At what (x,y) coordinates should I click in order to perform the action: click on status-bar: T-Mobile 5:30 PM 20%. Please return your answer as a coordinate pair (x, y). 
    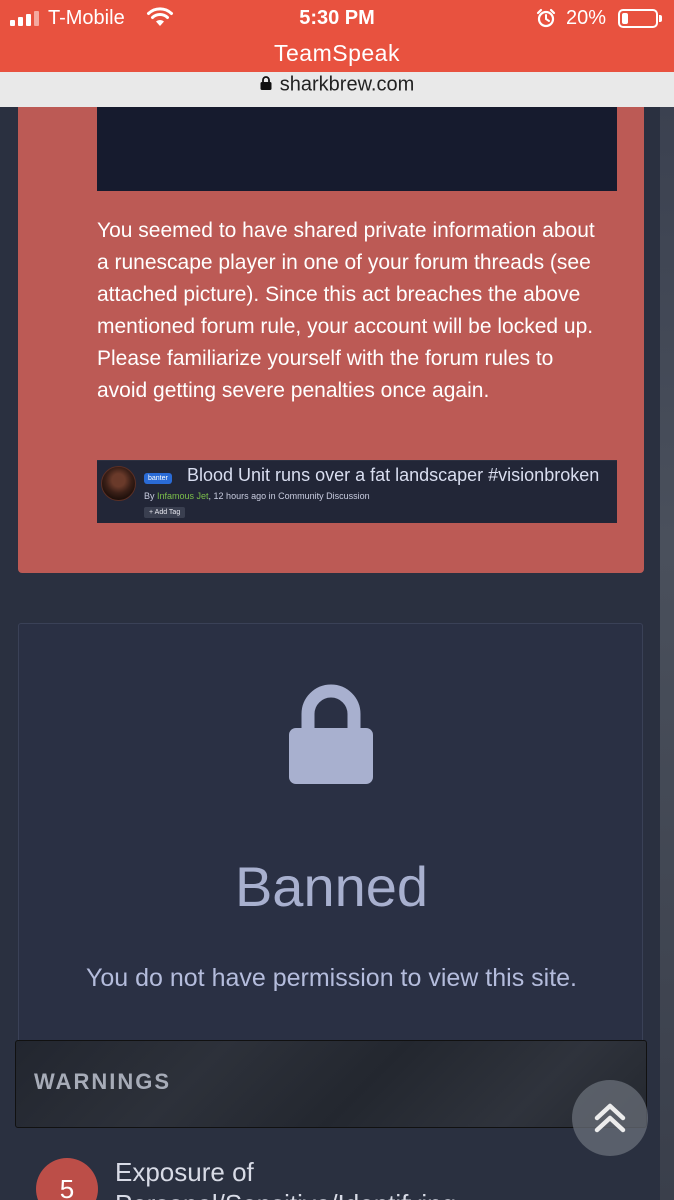
    Looking at the image, I should click on (337, 19).